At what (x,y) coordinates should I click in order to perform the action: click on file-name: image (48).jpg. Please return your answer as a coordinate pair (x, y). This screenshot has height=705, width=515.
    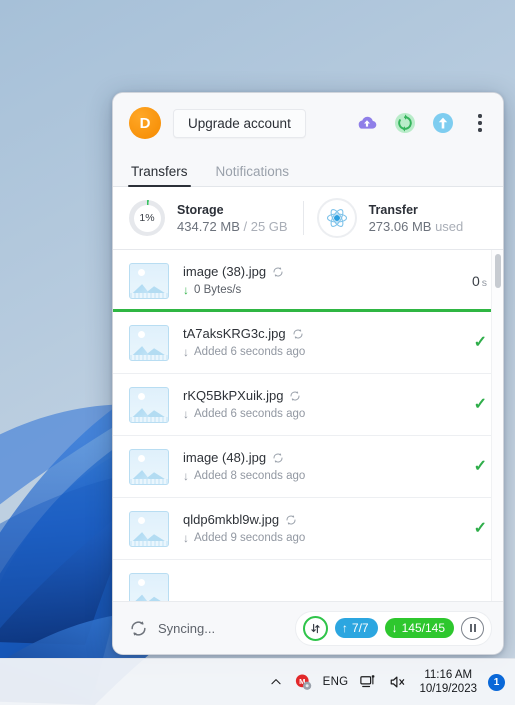
    Looking at the image, I should click on (225, 457).